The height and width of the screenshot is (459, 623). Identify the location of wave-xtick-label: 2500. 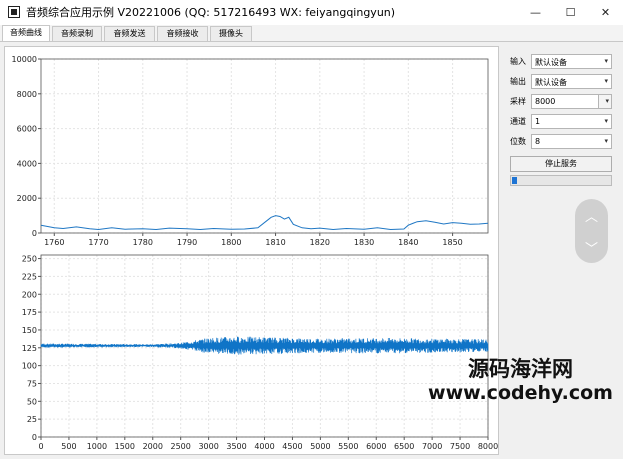
(181, 446).